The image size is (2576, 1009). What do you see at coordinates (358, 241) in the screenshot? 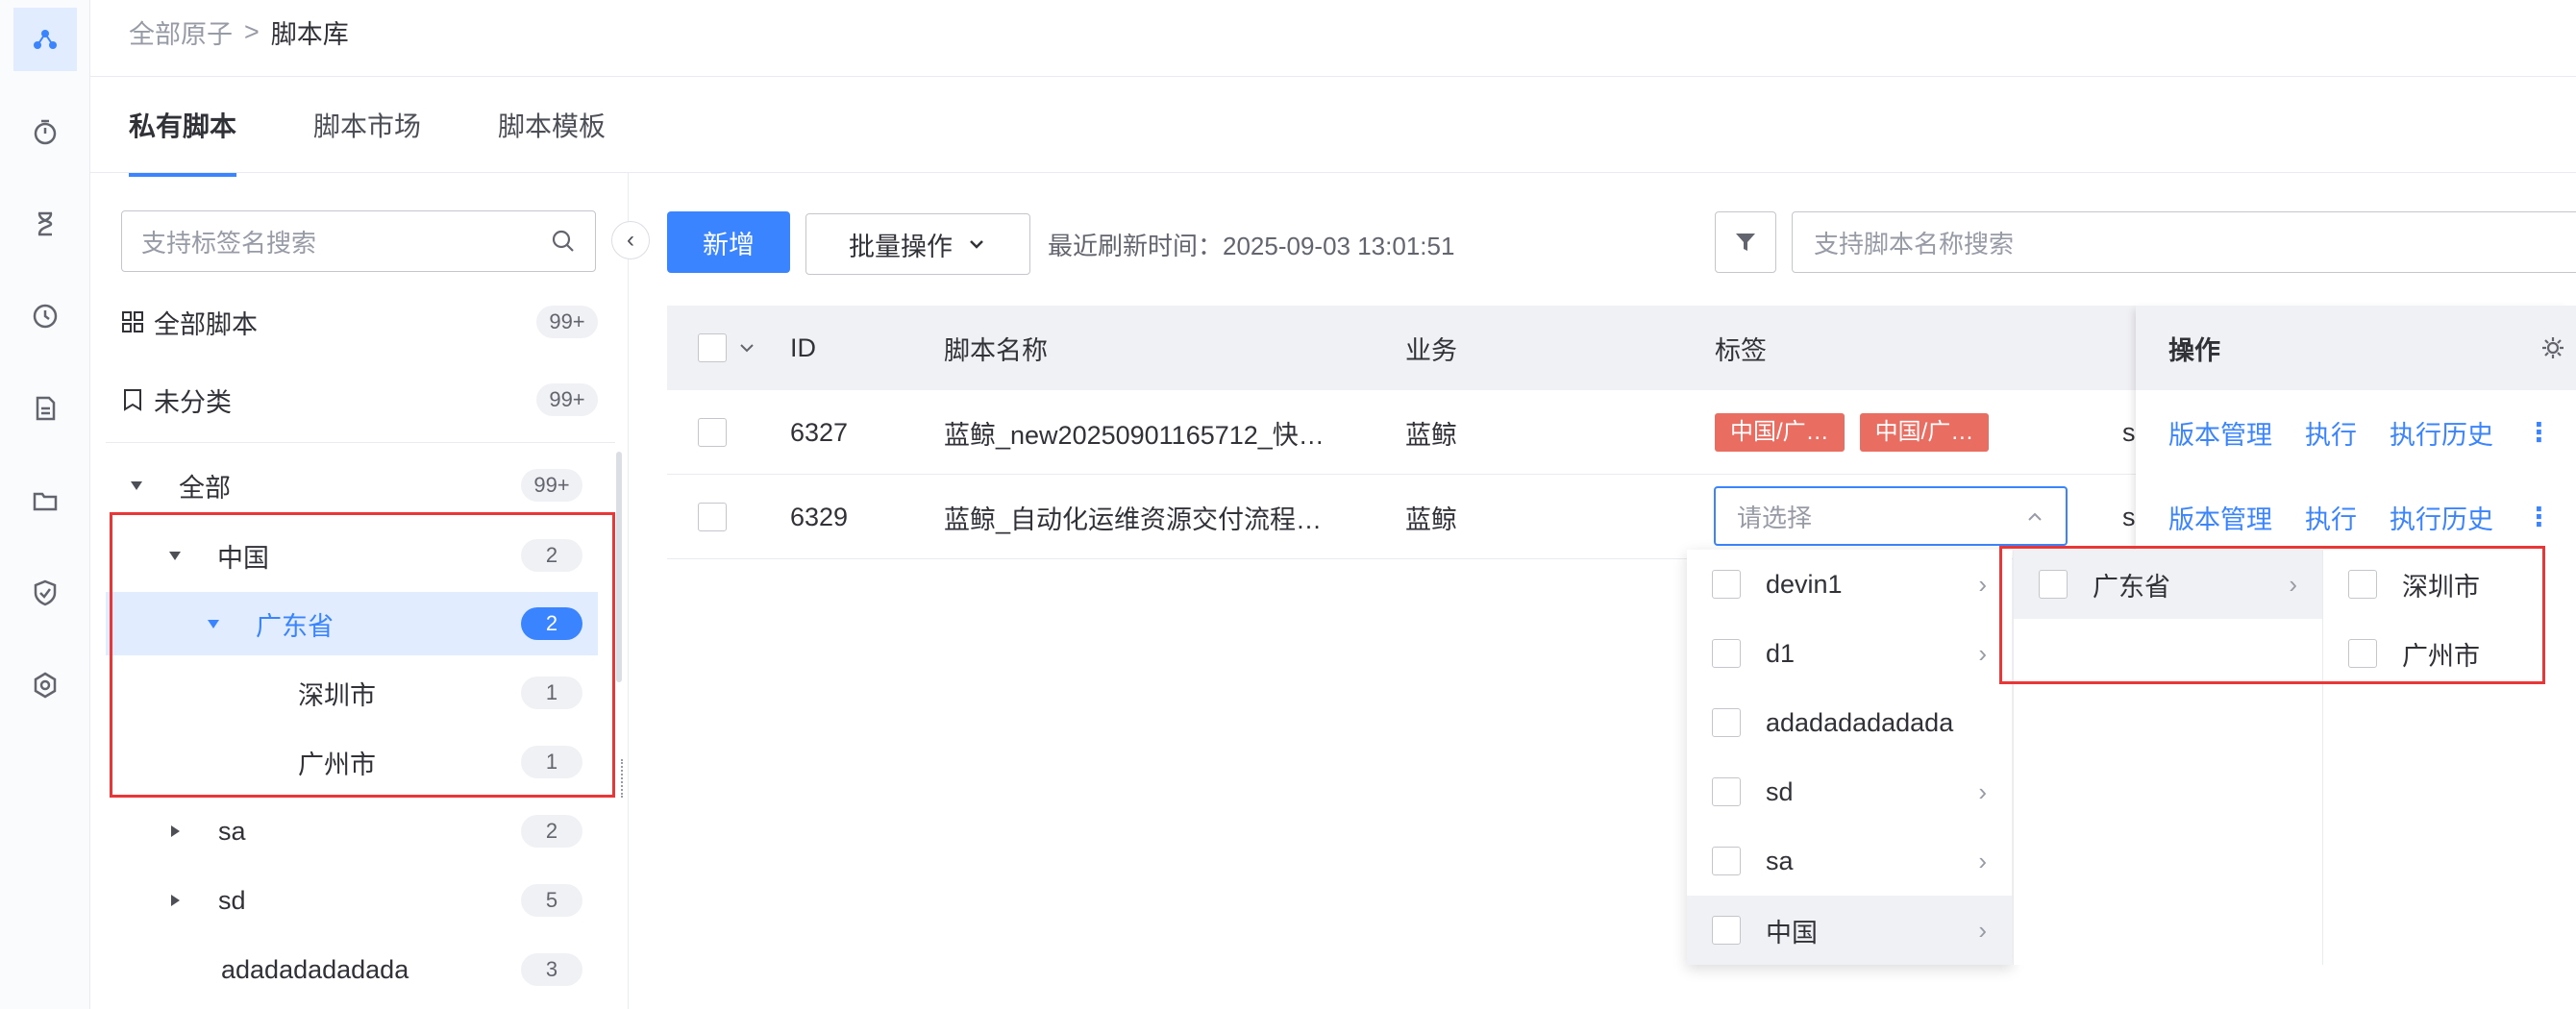
I see `tag-search-input: 支持标签名搜索` at bounding box center [358, 241].